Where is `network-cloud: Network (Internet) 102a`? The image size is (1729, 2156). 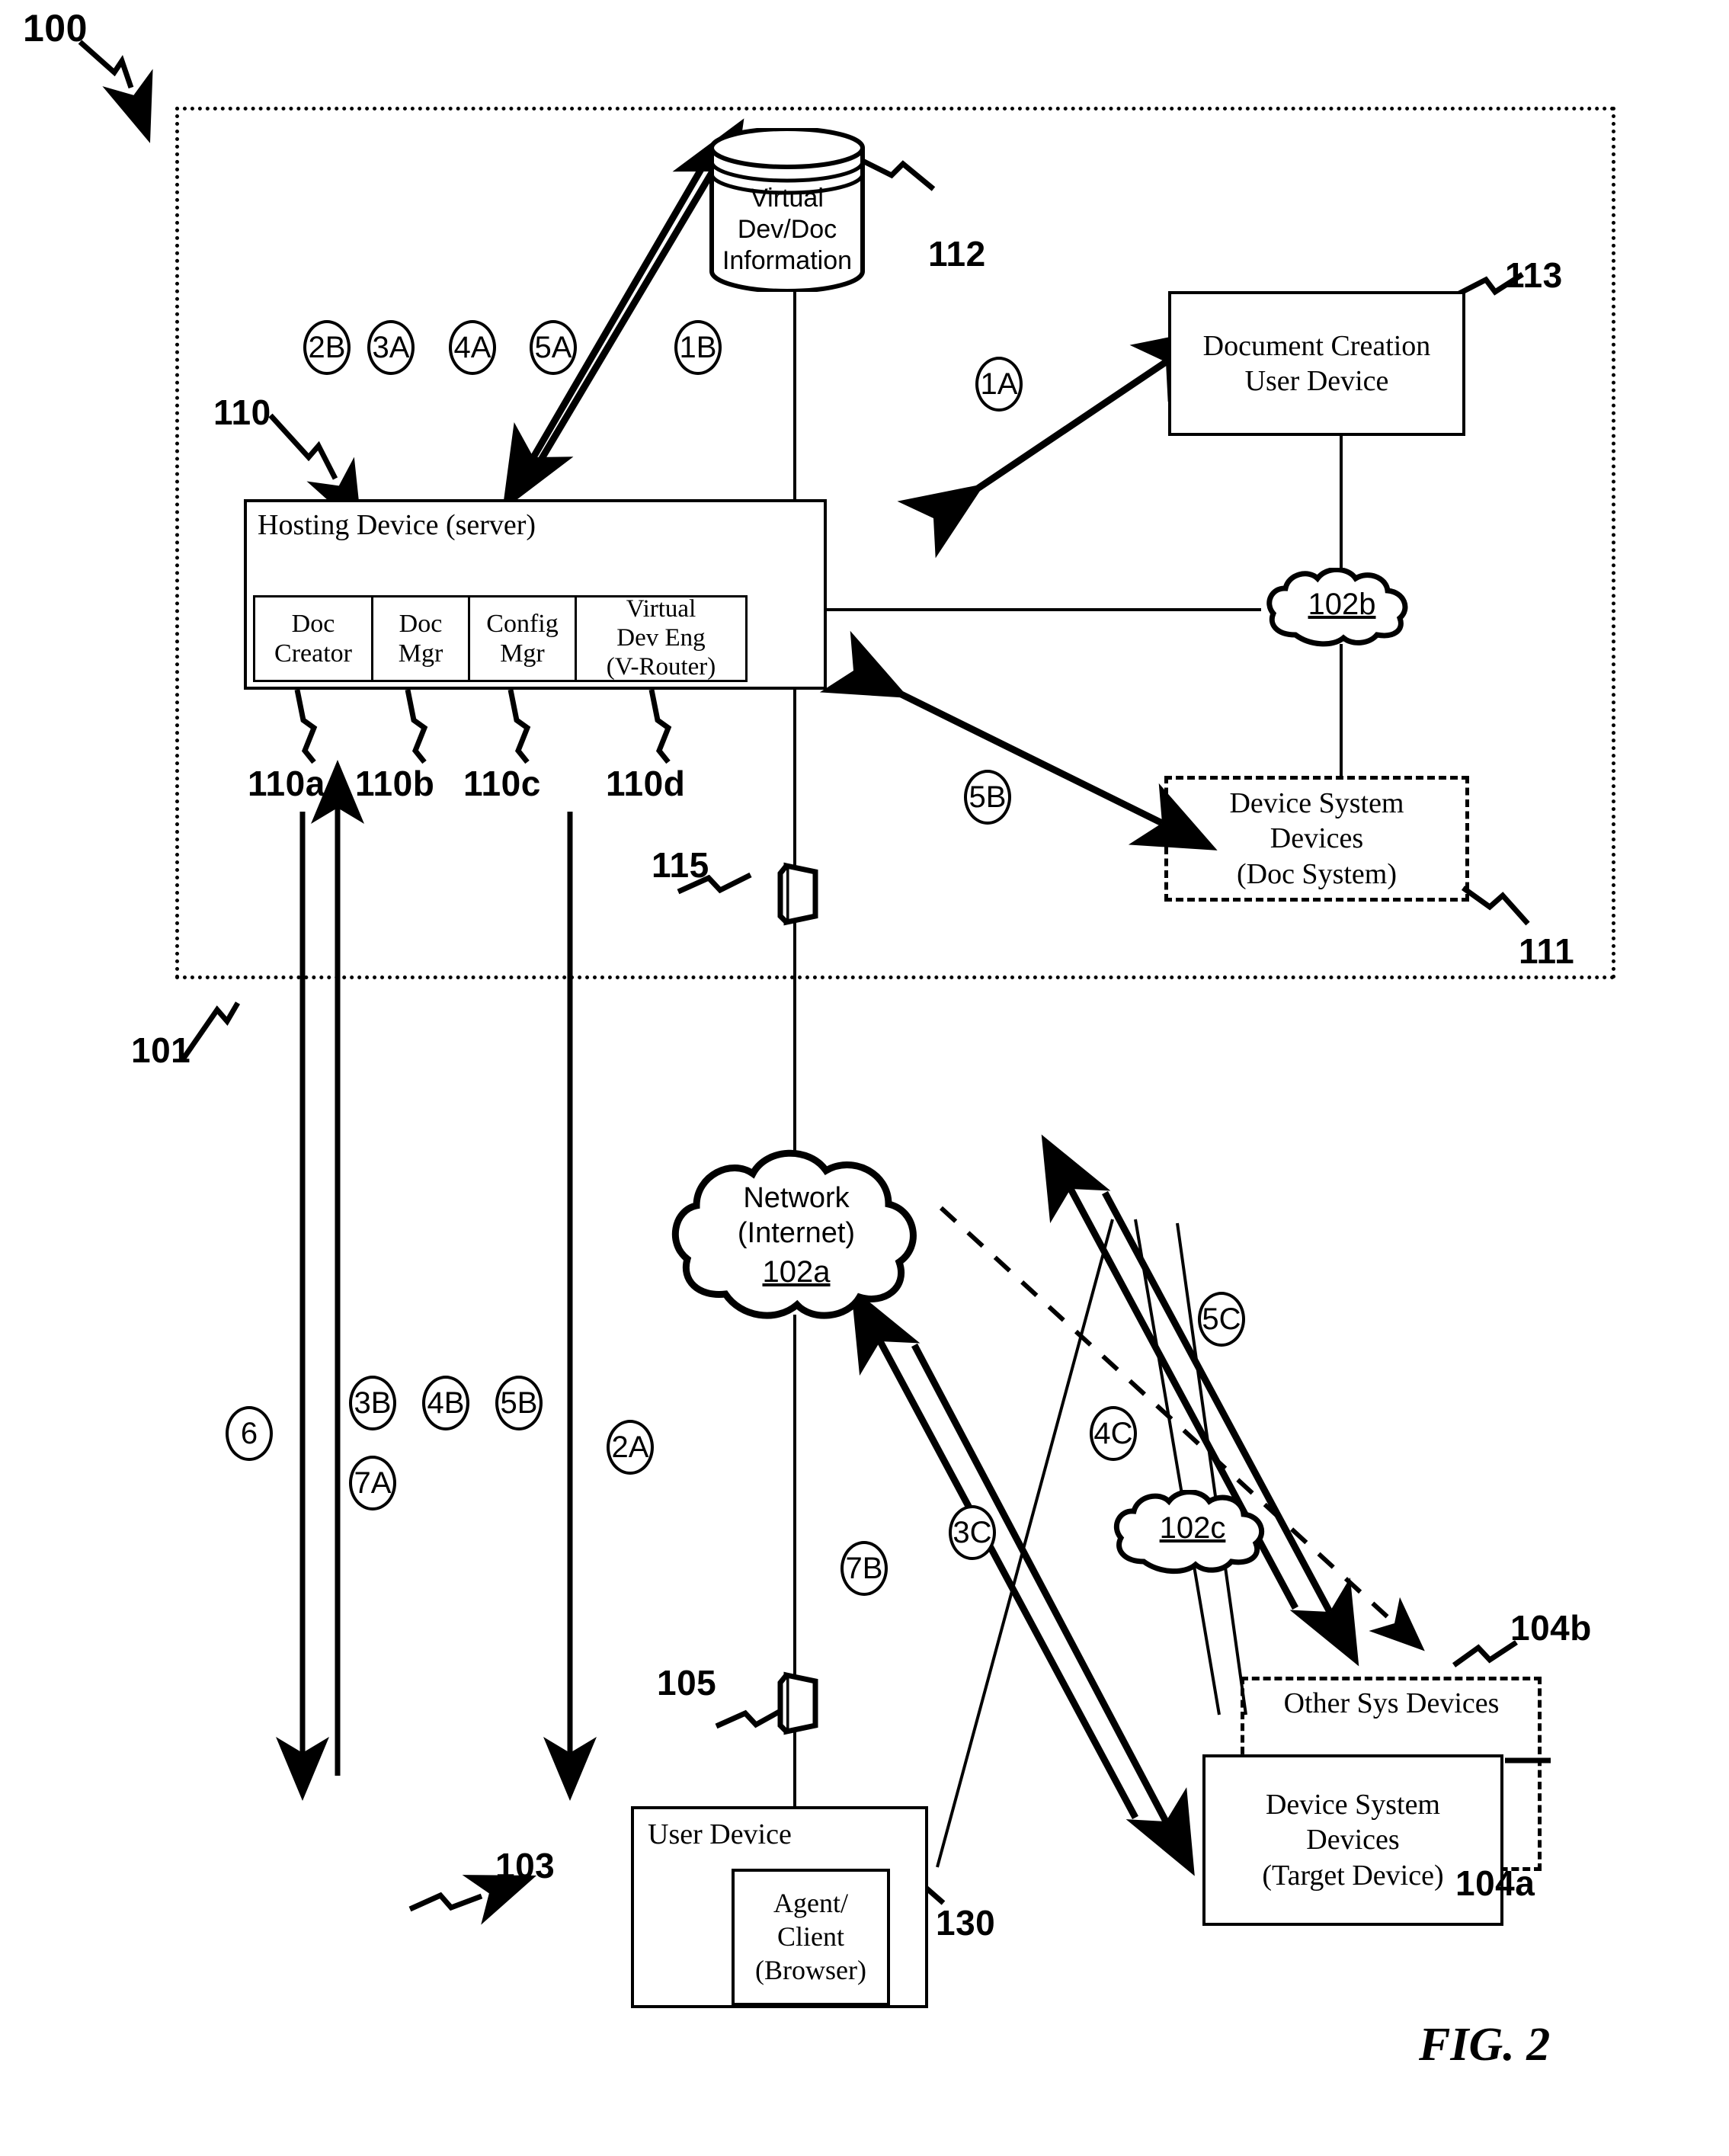
network-cloud: Network (Internet) 102a is located at coordinates (796, 1231).